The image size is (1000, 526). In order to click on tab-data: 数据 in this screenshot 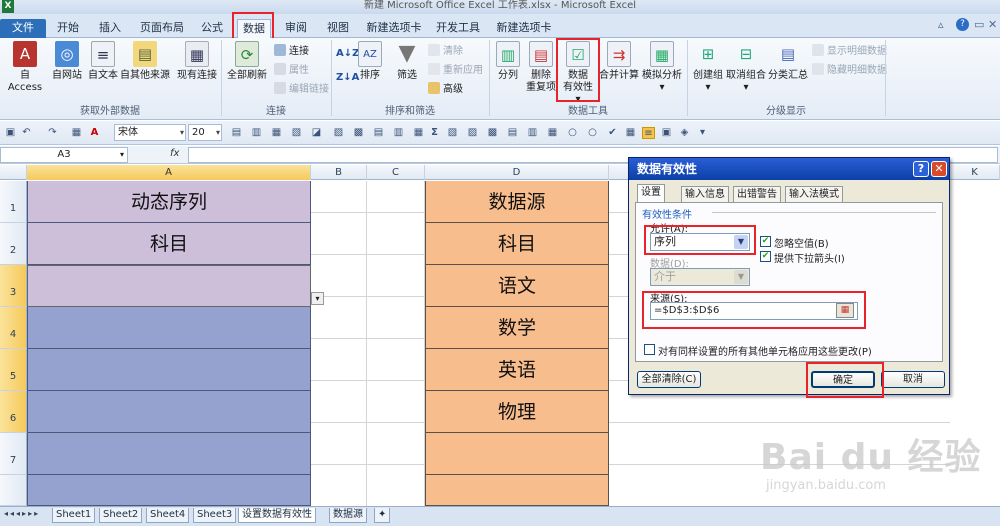, I will do `click(254, 28)`.